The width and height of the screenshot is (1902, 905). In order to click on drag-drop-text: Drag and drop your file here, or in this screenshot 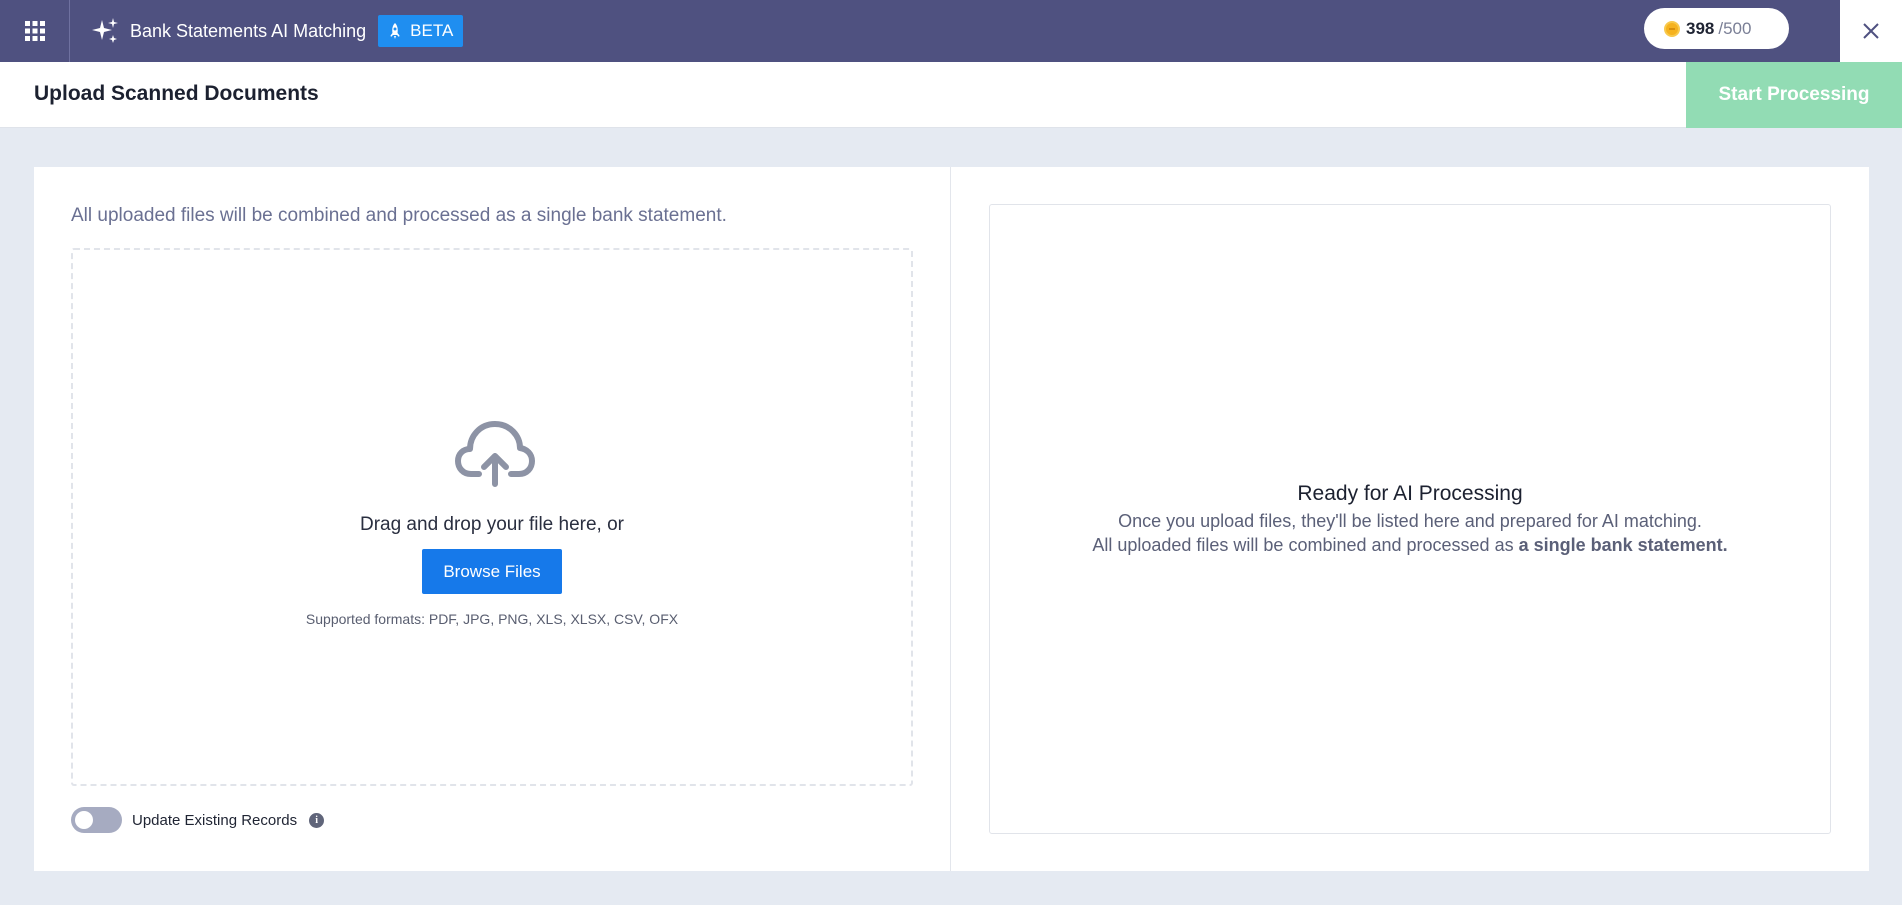, I will do `click(492, 524)`.